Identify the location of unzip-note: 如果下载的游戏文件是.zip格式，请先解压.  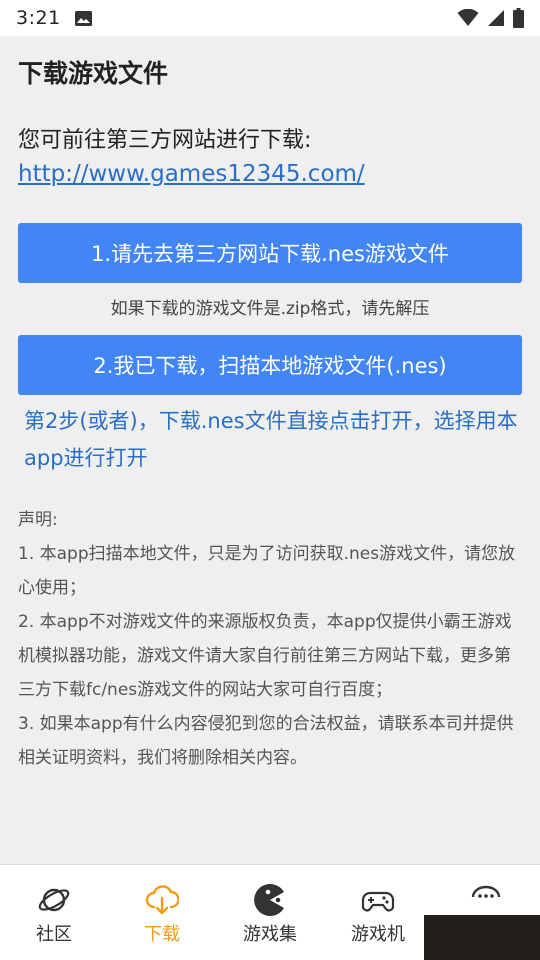
(270, 309).